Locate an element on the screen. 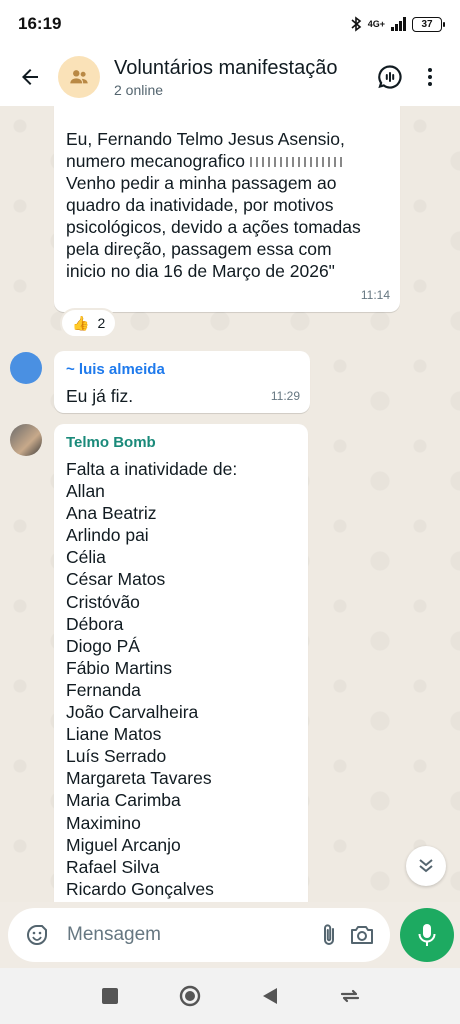 This screenshot has height=1024, width=460. reaction-badge: 👍 2 is located at coordinates (89, 323).